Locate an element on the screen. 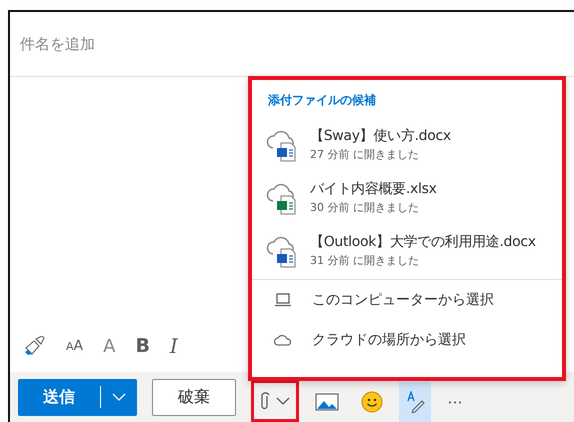  file-suggestion: 【Outlook】大学での利用用途.docx 31 分前 に開きました is located at coordinates (407, 250).